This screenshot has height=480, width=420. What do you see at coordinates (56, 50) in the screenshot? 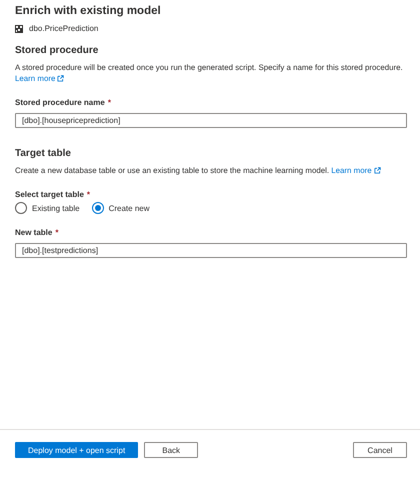
I see `section-heading: Stored procedure` at bounding box center [56, 50].